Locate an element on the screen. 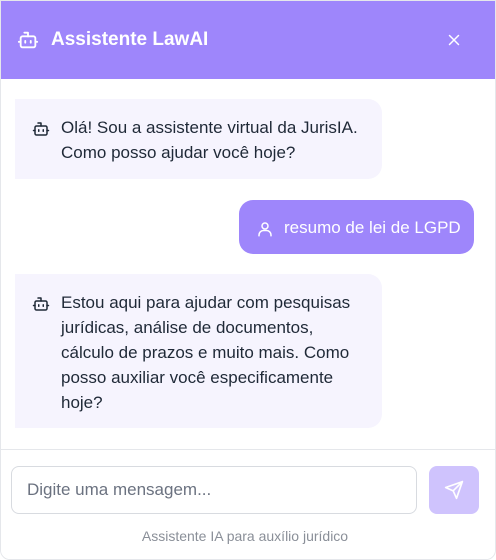 The image size is (496, 560). close-button is located at coordinates (454, 40).